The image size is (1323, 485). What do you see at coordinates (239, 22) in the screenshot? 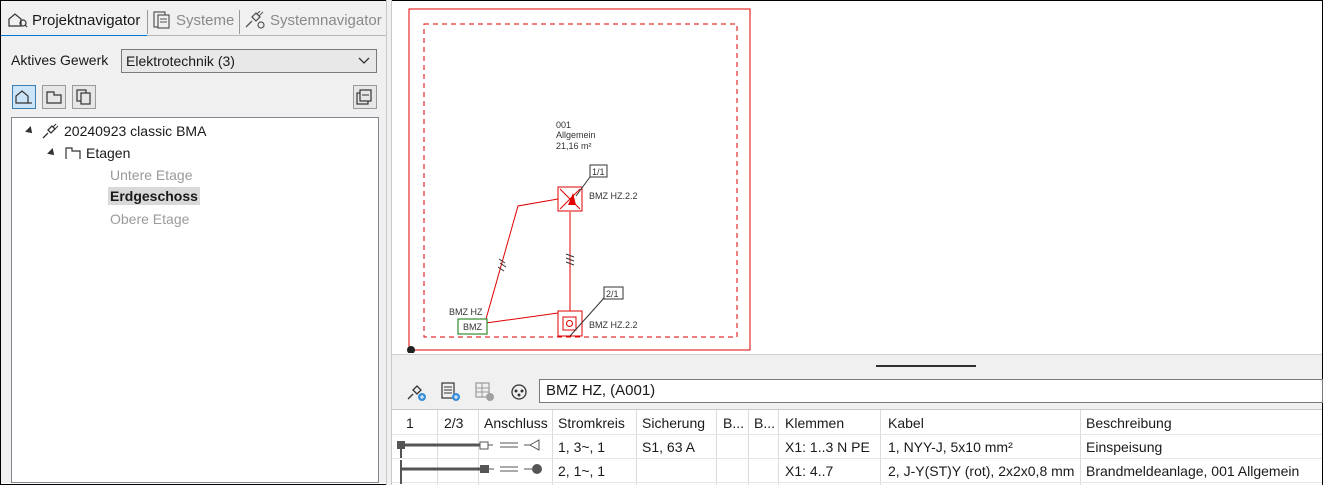
I see `tab-divider` at bounding box center [239, 22].